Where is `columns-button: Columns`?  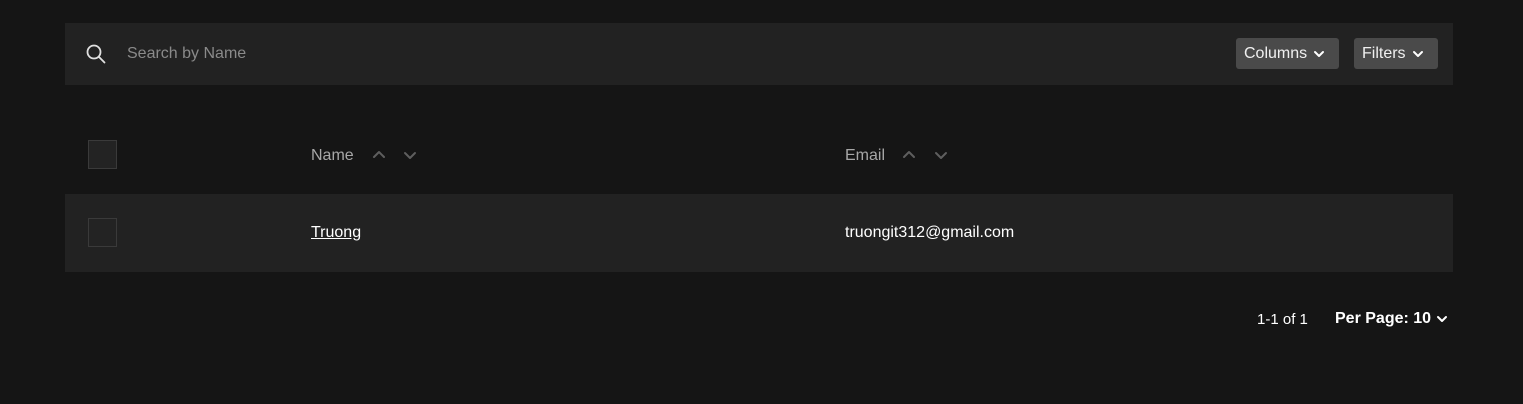
columns-button: Columns is located at coordinates (1287, 53).